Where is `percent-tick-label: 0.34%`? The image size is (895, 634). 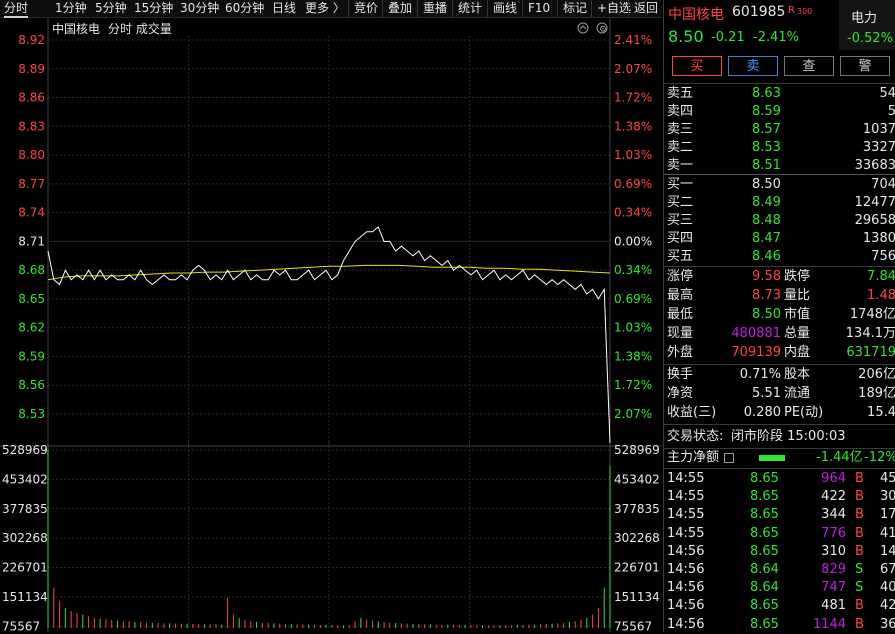 percent-tick-label: 0.34% is located at coordinates (633, 270).